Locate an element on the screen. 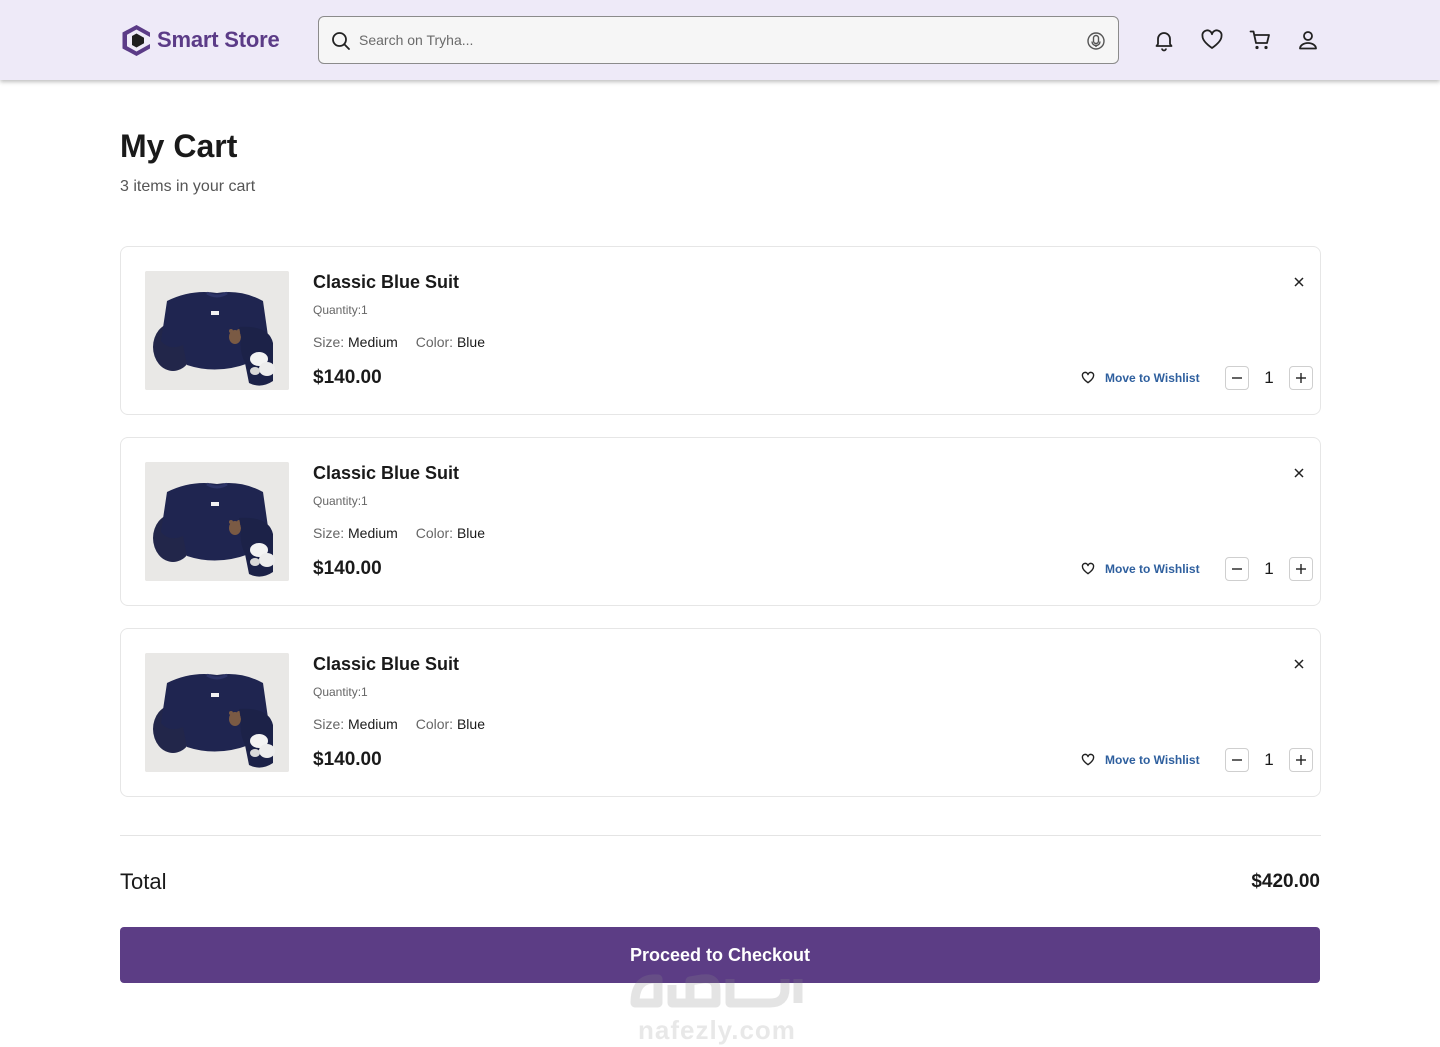 Image resolution: width=1440 pixels, height=1047 pixels. account-button is located at coordinates (1308, 40).